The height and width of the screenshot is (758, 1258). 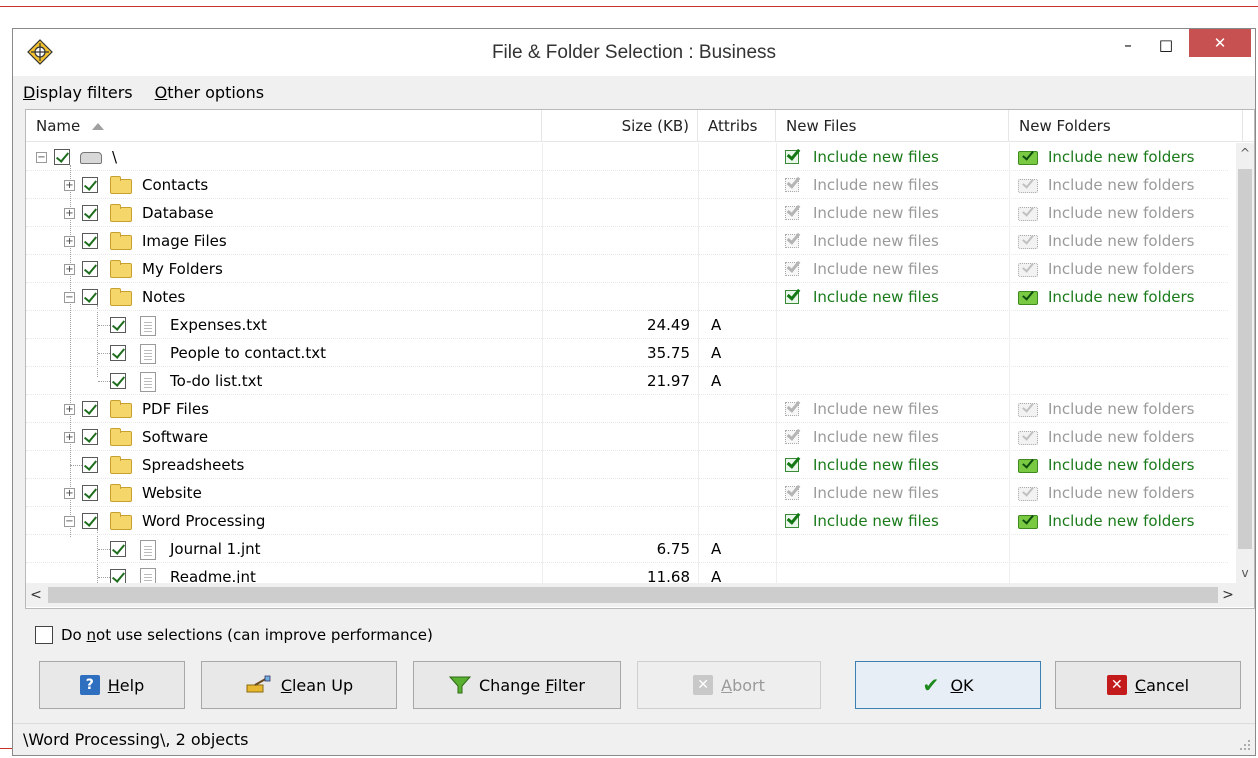 What do you see at coordinates (299, 685) in the screenshot?
I see `clean-up-button: Clean Up` at bounding box center [299, 685].